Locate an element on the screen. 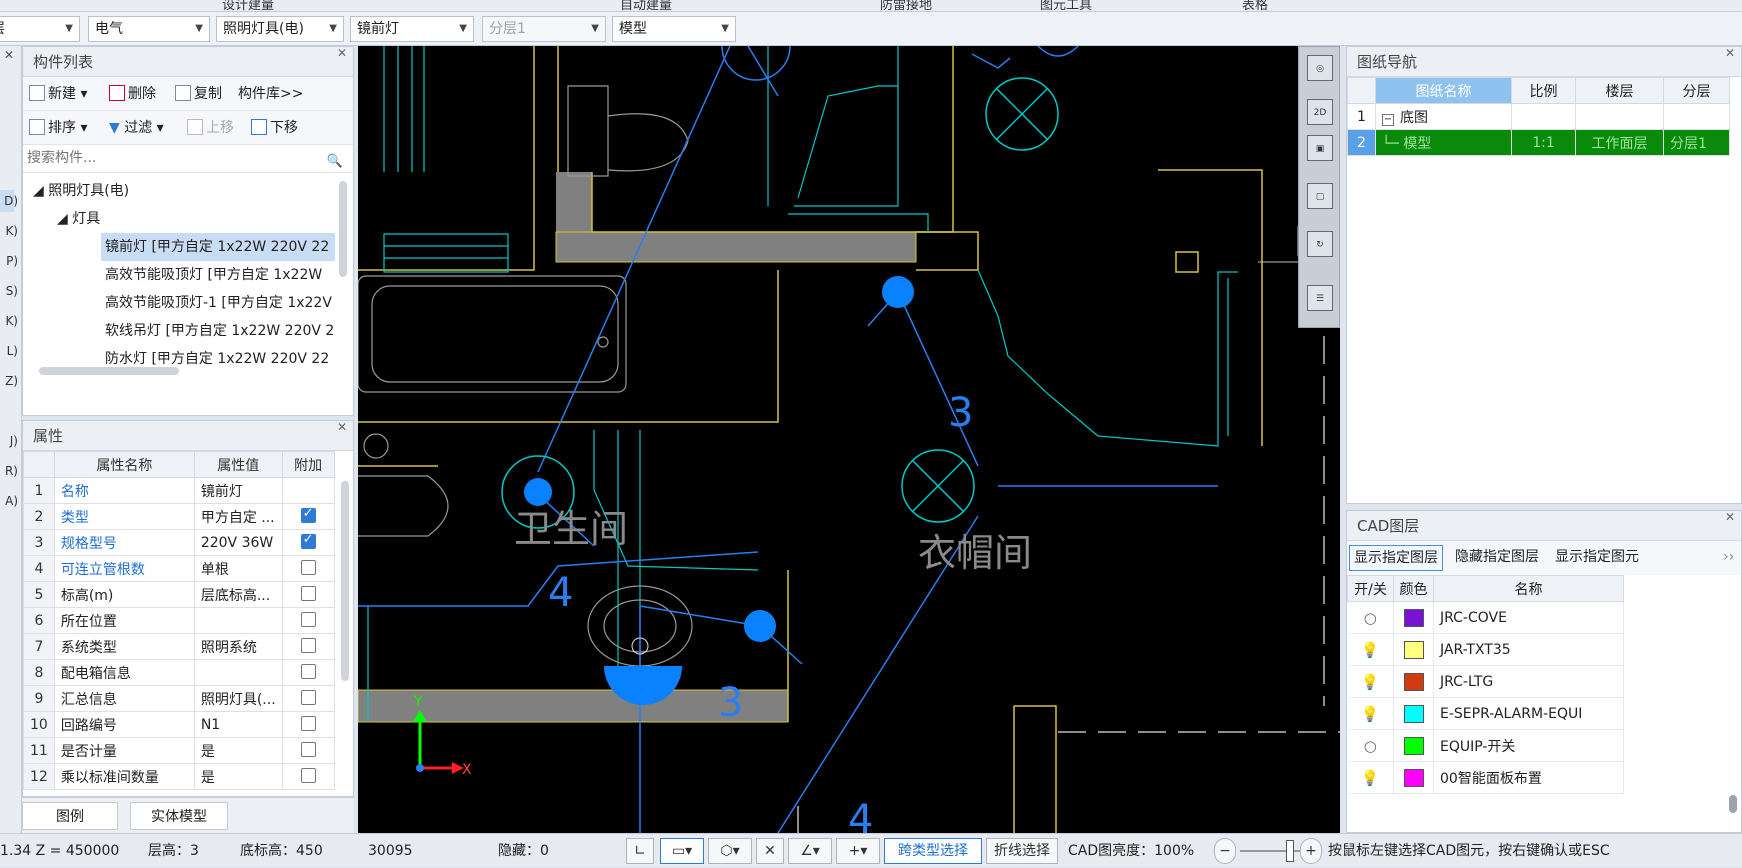 This screenshot has height=868, width=1742. property-row: 8 配电箱信息 is located at coordinates (179, 672).